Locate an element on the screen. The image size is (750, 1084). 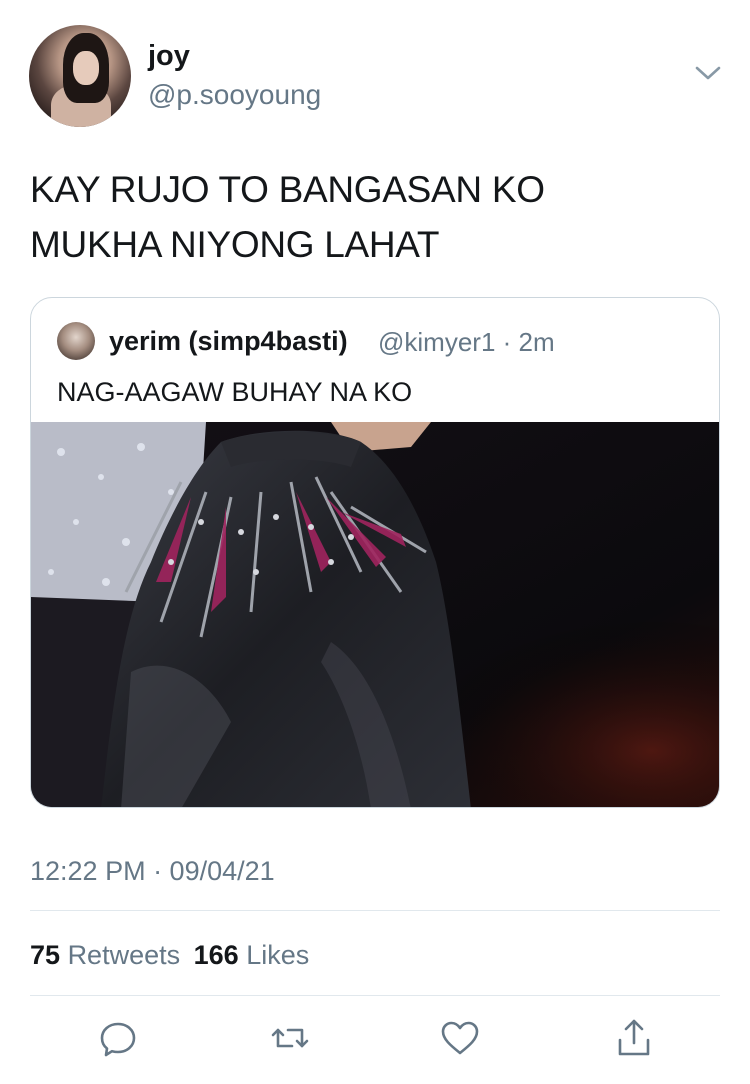
tweet-text-line-2: MUKHA NIYONG LAHAT is located at coordinates (235, 244).